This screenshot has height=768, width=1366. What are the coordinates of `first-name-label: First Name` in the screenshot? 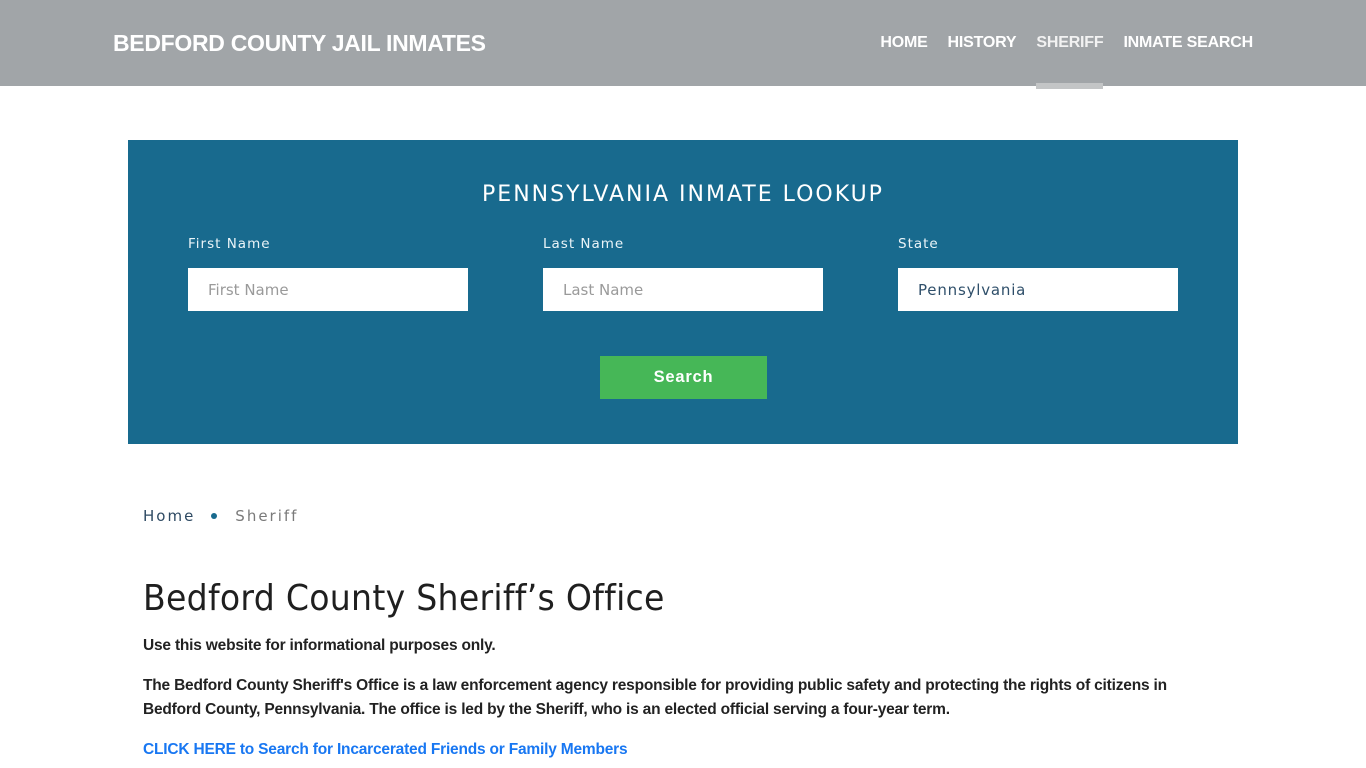 It's located at (229, 244).